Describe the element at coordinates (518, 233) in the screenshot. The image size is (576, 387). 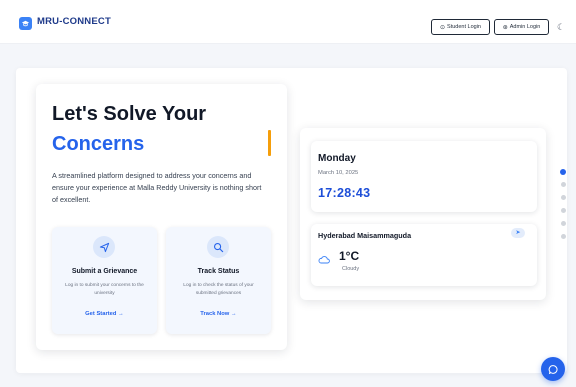
I see `navigation-icon: ➤` at that location.